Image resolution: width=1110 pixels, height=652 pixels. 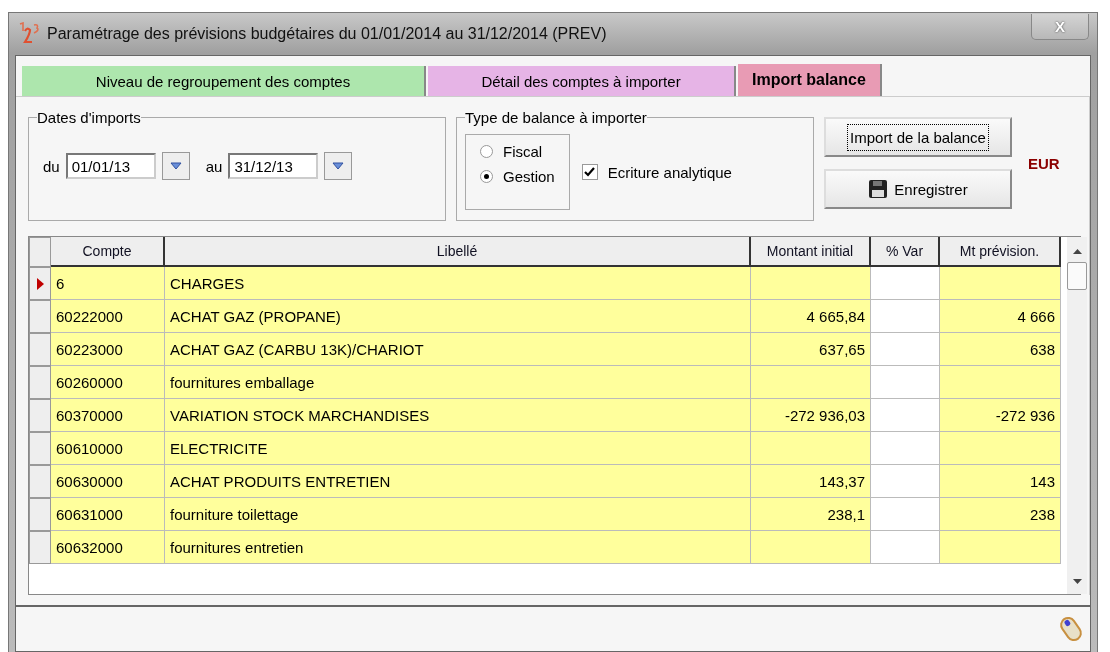 I want to click on group-legend: Dates d'imports, so click(x=89, y=117).